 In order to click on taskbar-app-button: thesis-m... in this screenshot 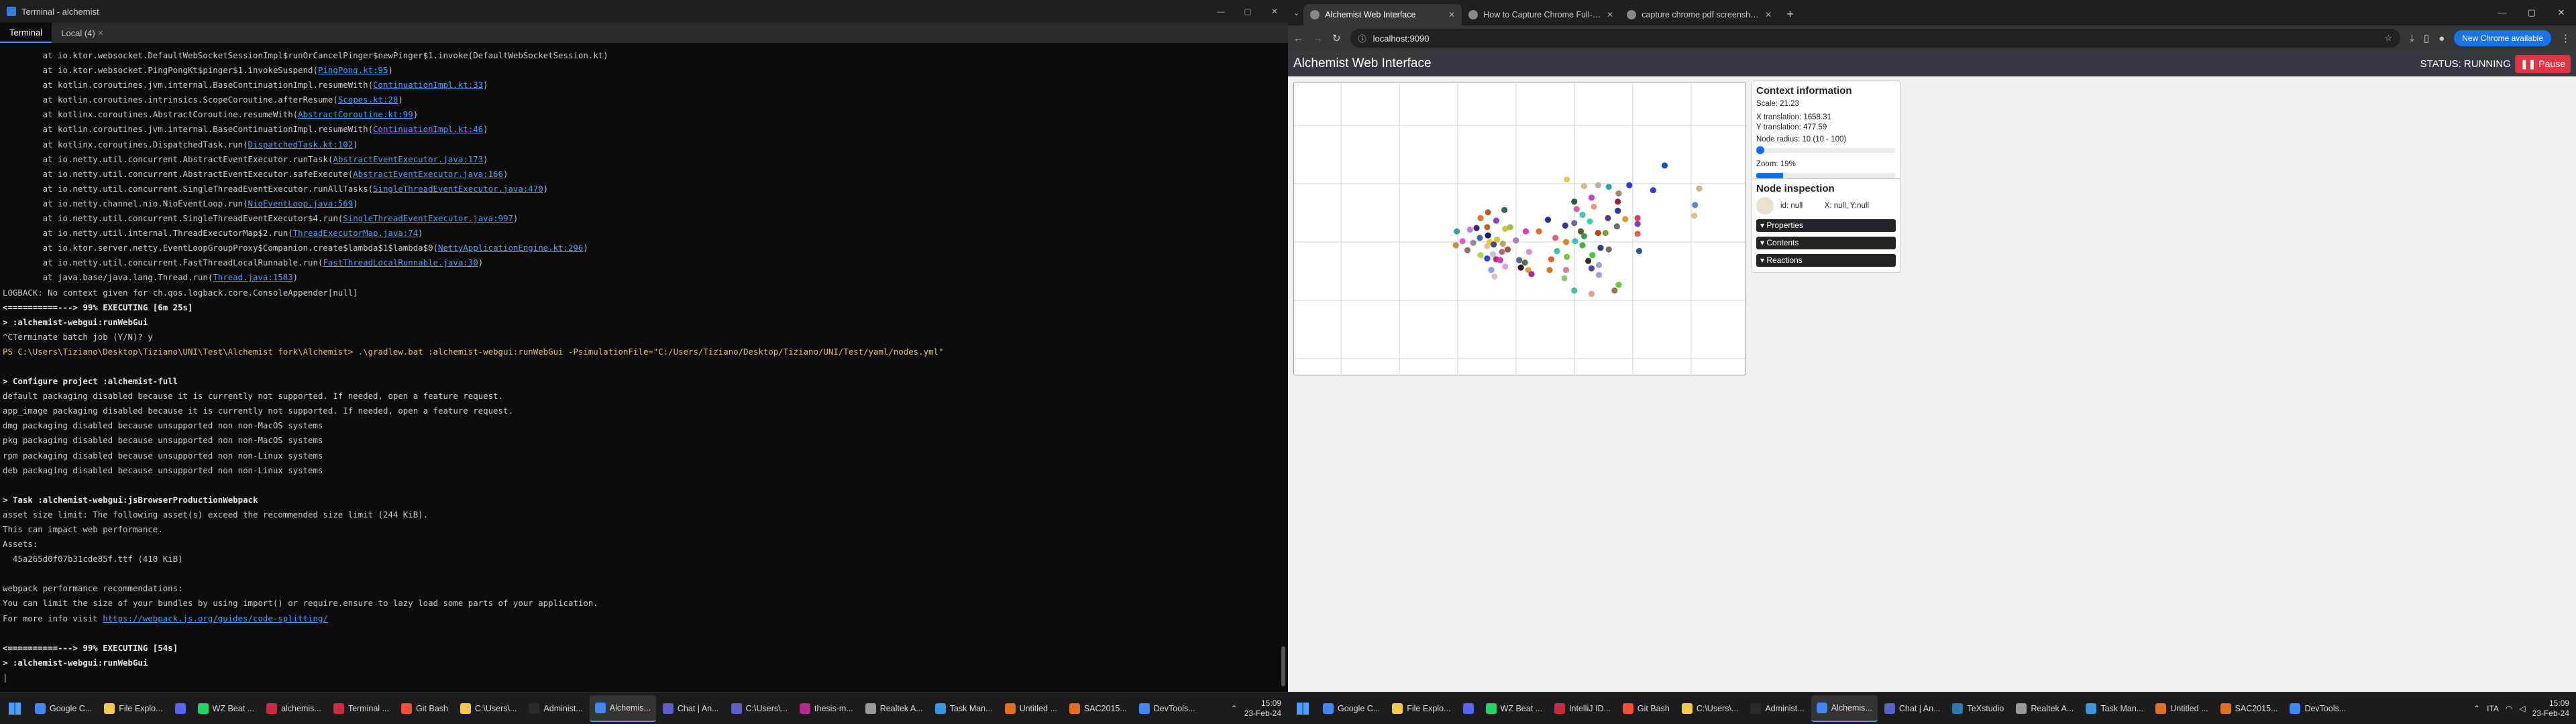, I will do `click(826, 708)`.